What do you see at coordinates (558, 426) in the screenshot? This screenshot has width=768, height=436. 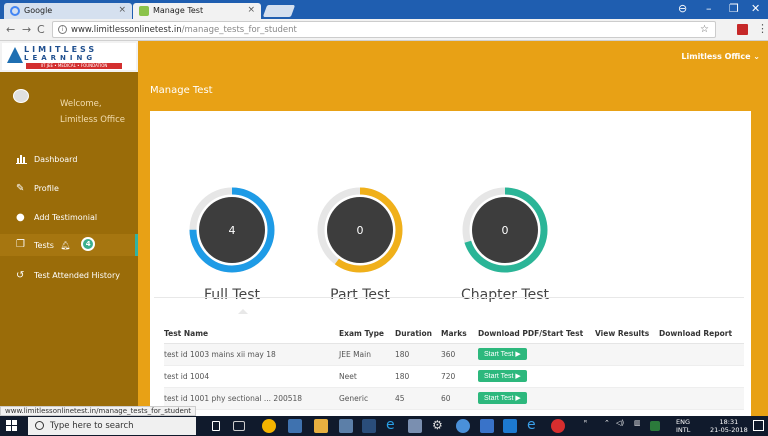 I see `opera-icon` at bounding box center [558, 426].